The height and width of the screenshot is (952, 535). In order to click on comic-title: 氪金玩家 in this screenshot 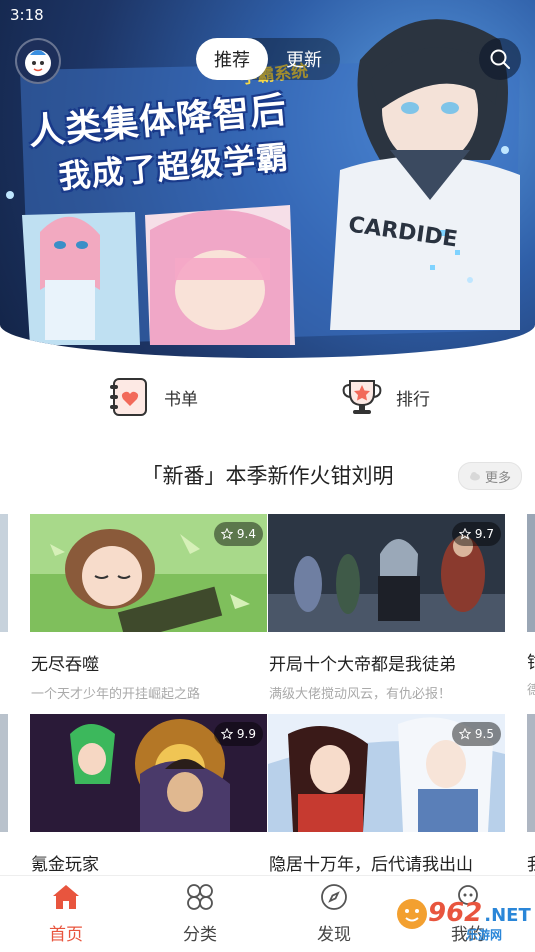, I will do `click(65, 865)`.